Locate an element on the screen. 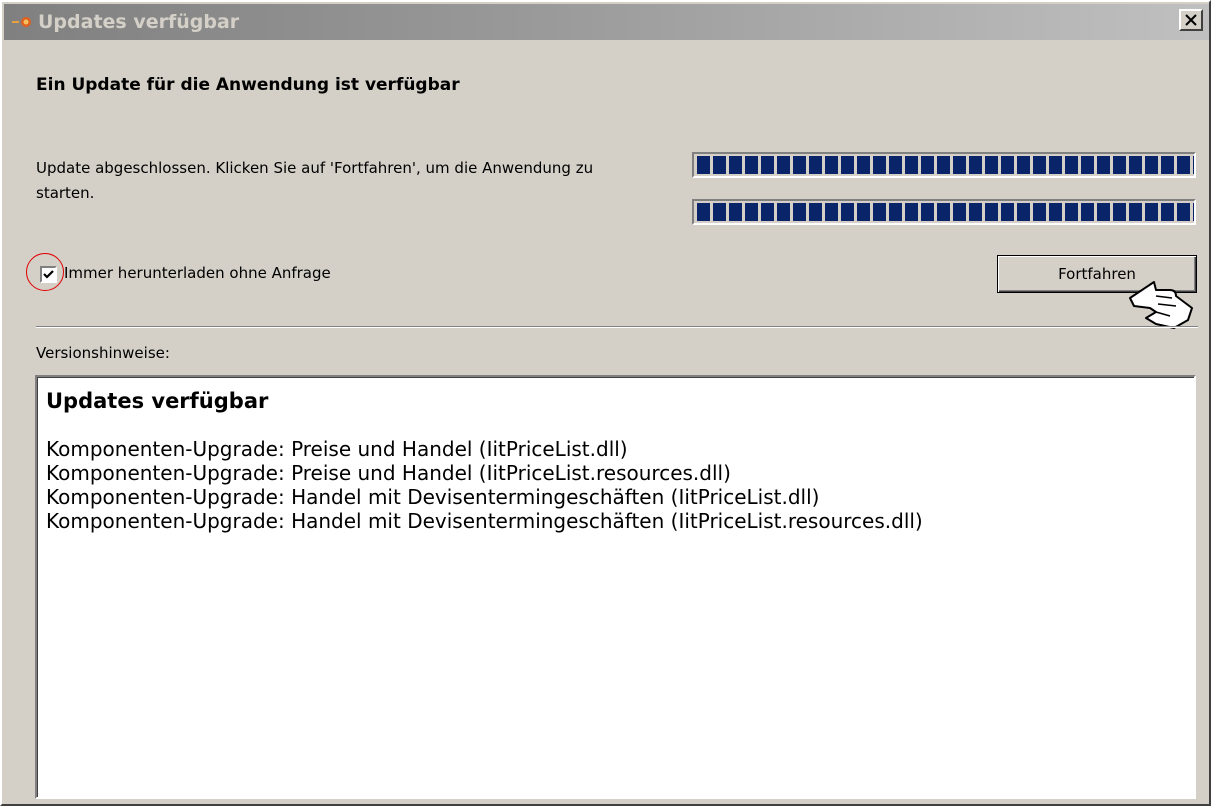 Image resolution: width=1213 pixels, height=808 pixels. always-download-checkbox is located at coordinates (48, 274).